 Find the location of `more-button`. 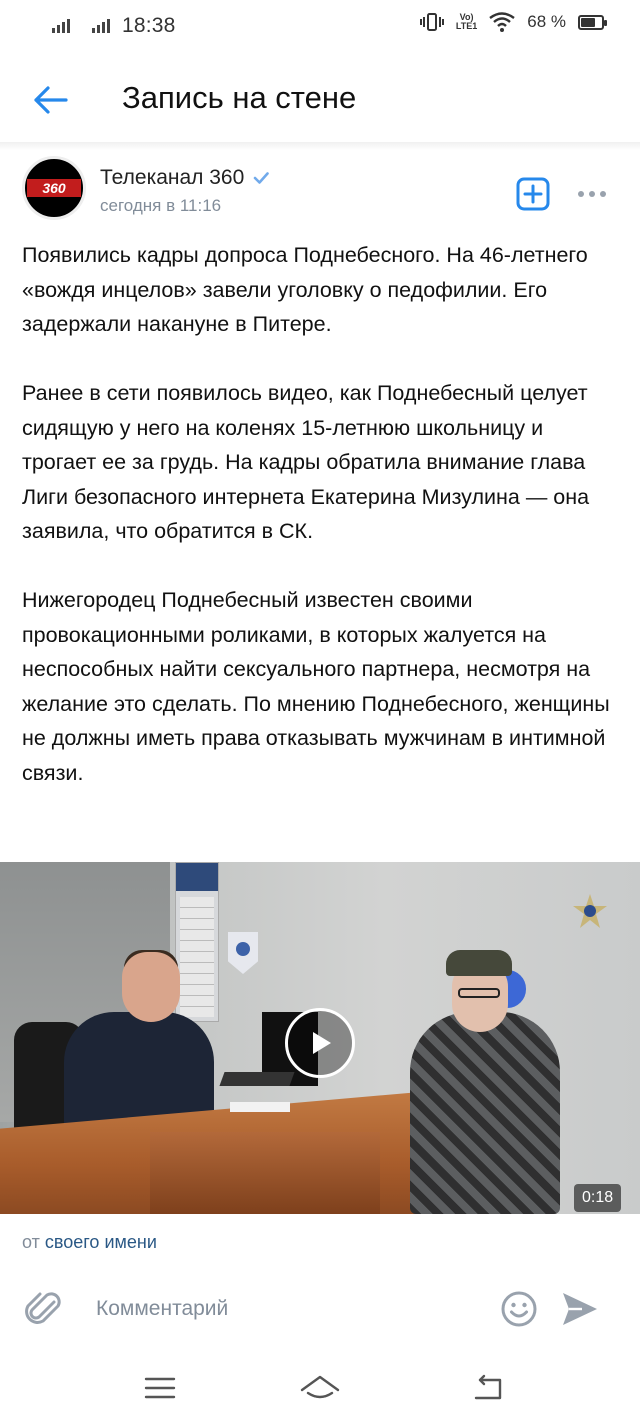

more-button is located at coordinates (598, 194).